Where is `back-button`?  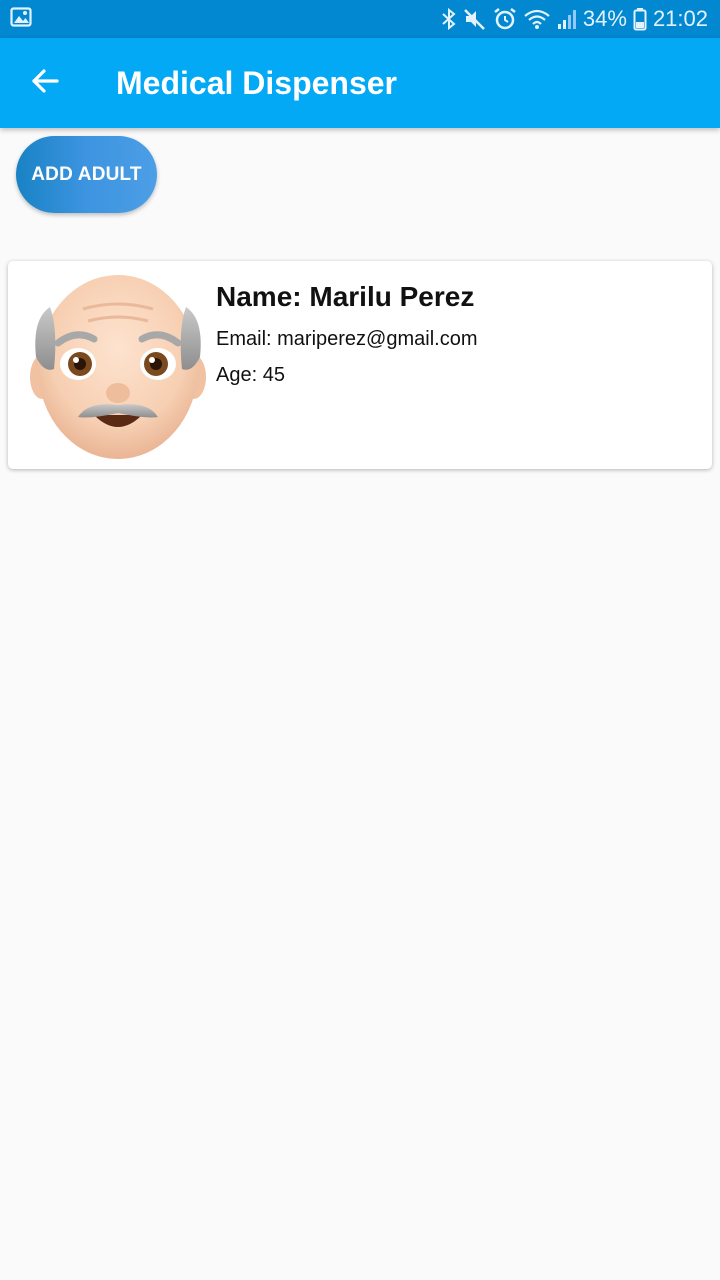
back-button is located at coordinates (45, 83).